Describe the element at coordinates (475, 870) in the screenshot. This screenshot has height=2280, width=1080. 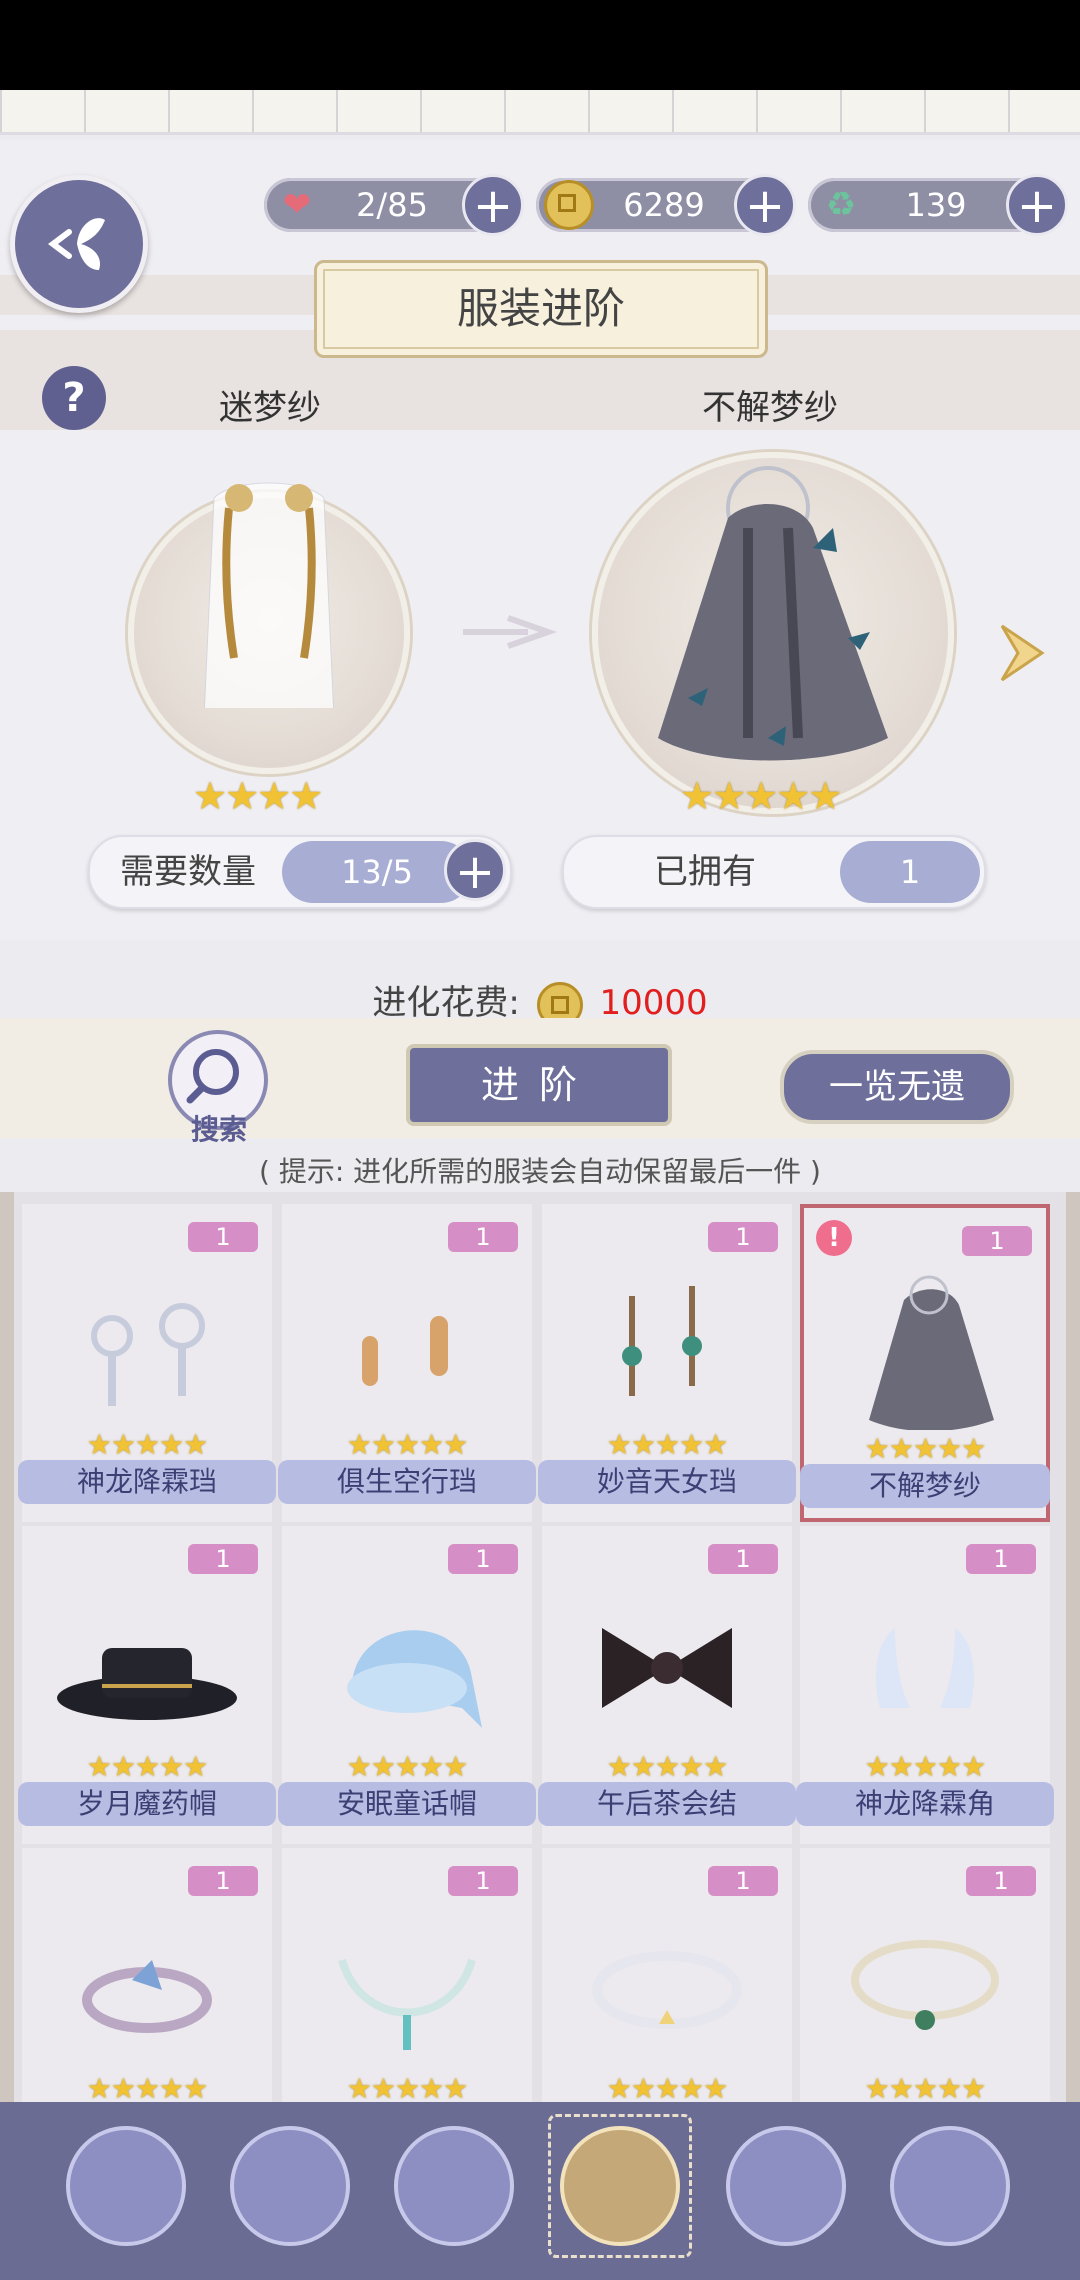
I see `add-quantity-button: +` at that location.